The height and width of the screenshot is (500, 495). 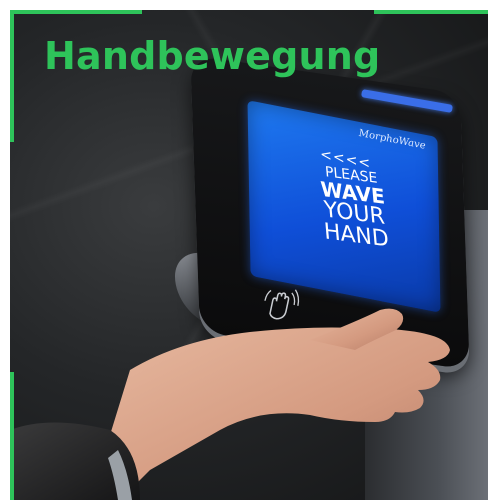 I want to click on frame-corner-top-left, so click(x=76, y=12).